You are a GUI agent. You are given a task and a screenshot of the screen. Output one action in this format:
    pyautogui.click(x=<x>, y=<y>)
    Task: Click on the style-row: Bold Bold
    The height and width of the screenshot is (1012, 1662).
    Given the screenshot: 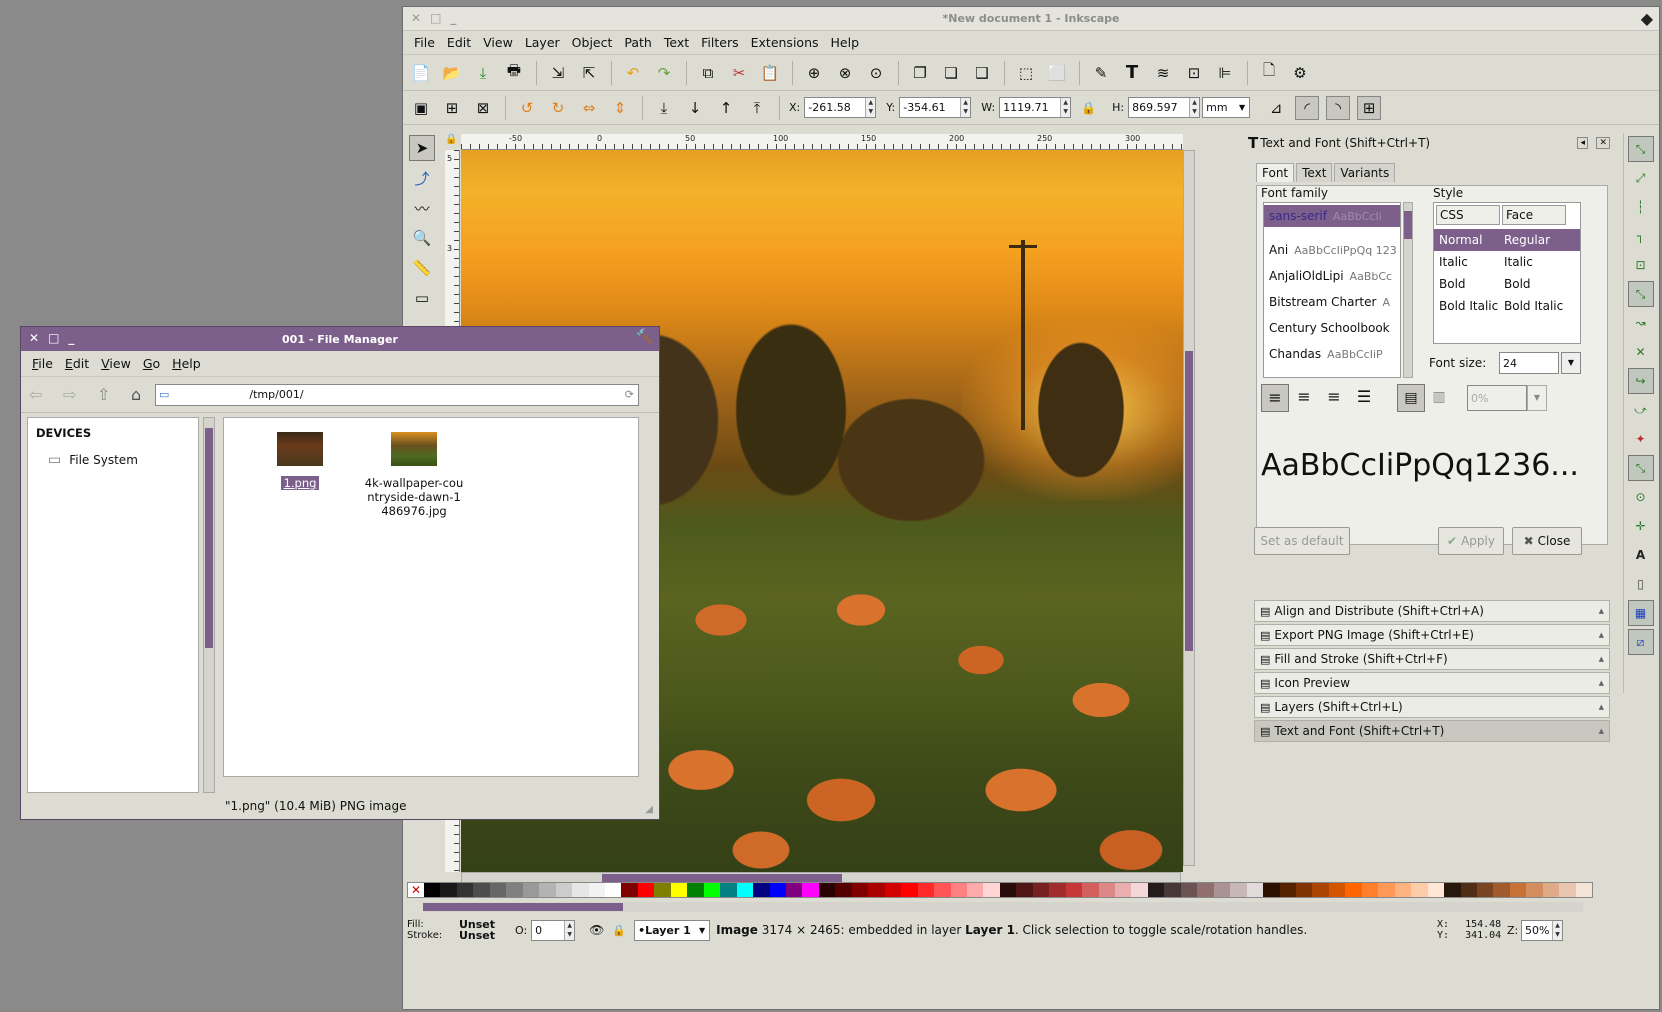 What is the action you would take?
    pyautogui.click(x=1507, y=284)
    